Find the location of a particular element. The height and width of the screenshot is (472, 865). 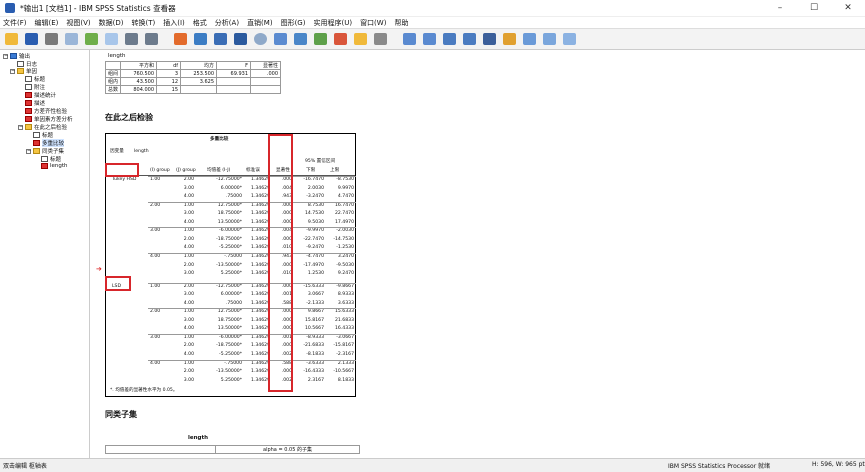

export-button is located at coordinates (91, 39).